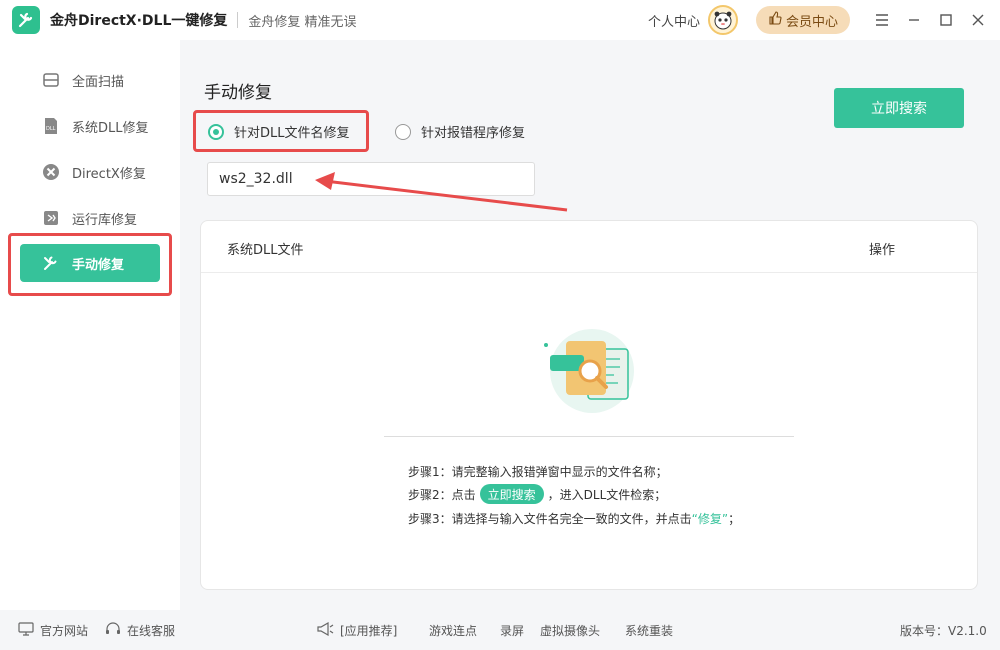  I want to click on sidebar-item-label: DirectX修复, so click(109, 174).